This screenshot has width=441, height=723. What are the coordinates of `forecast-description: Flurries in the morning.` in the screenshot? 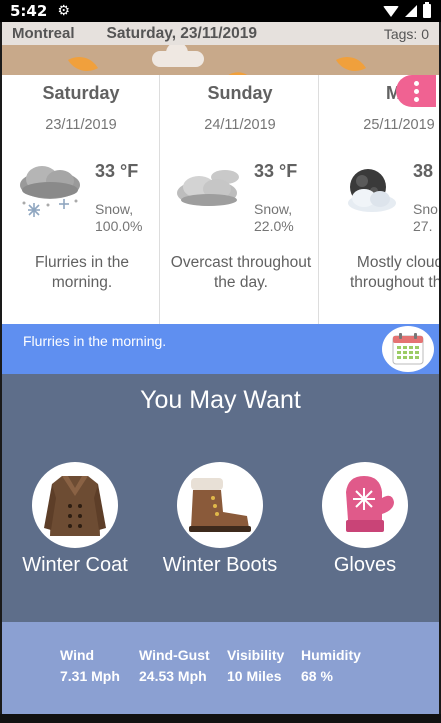 It's located at (82, 272).